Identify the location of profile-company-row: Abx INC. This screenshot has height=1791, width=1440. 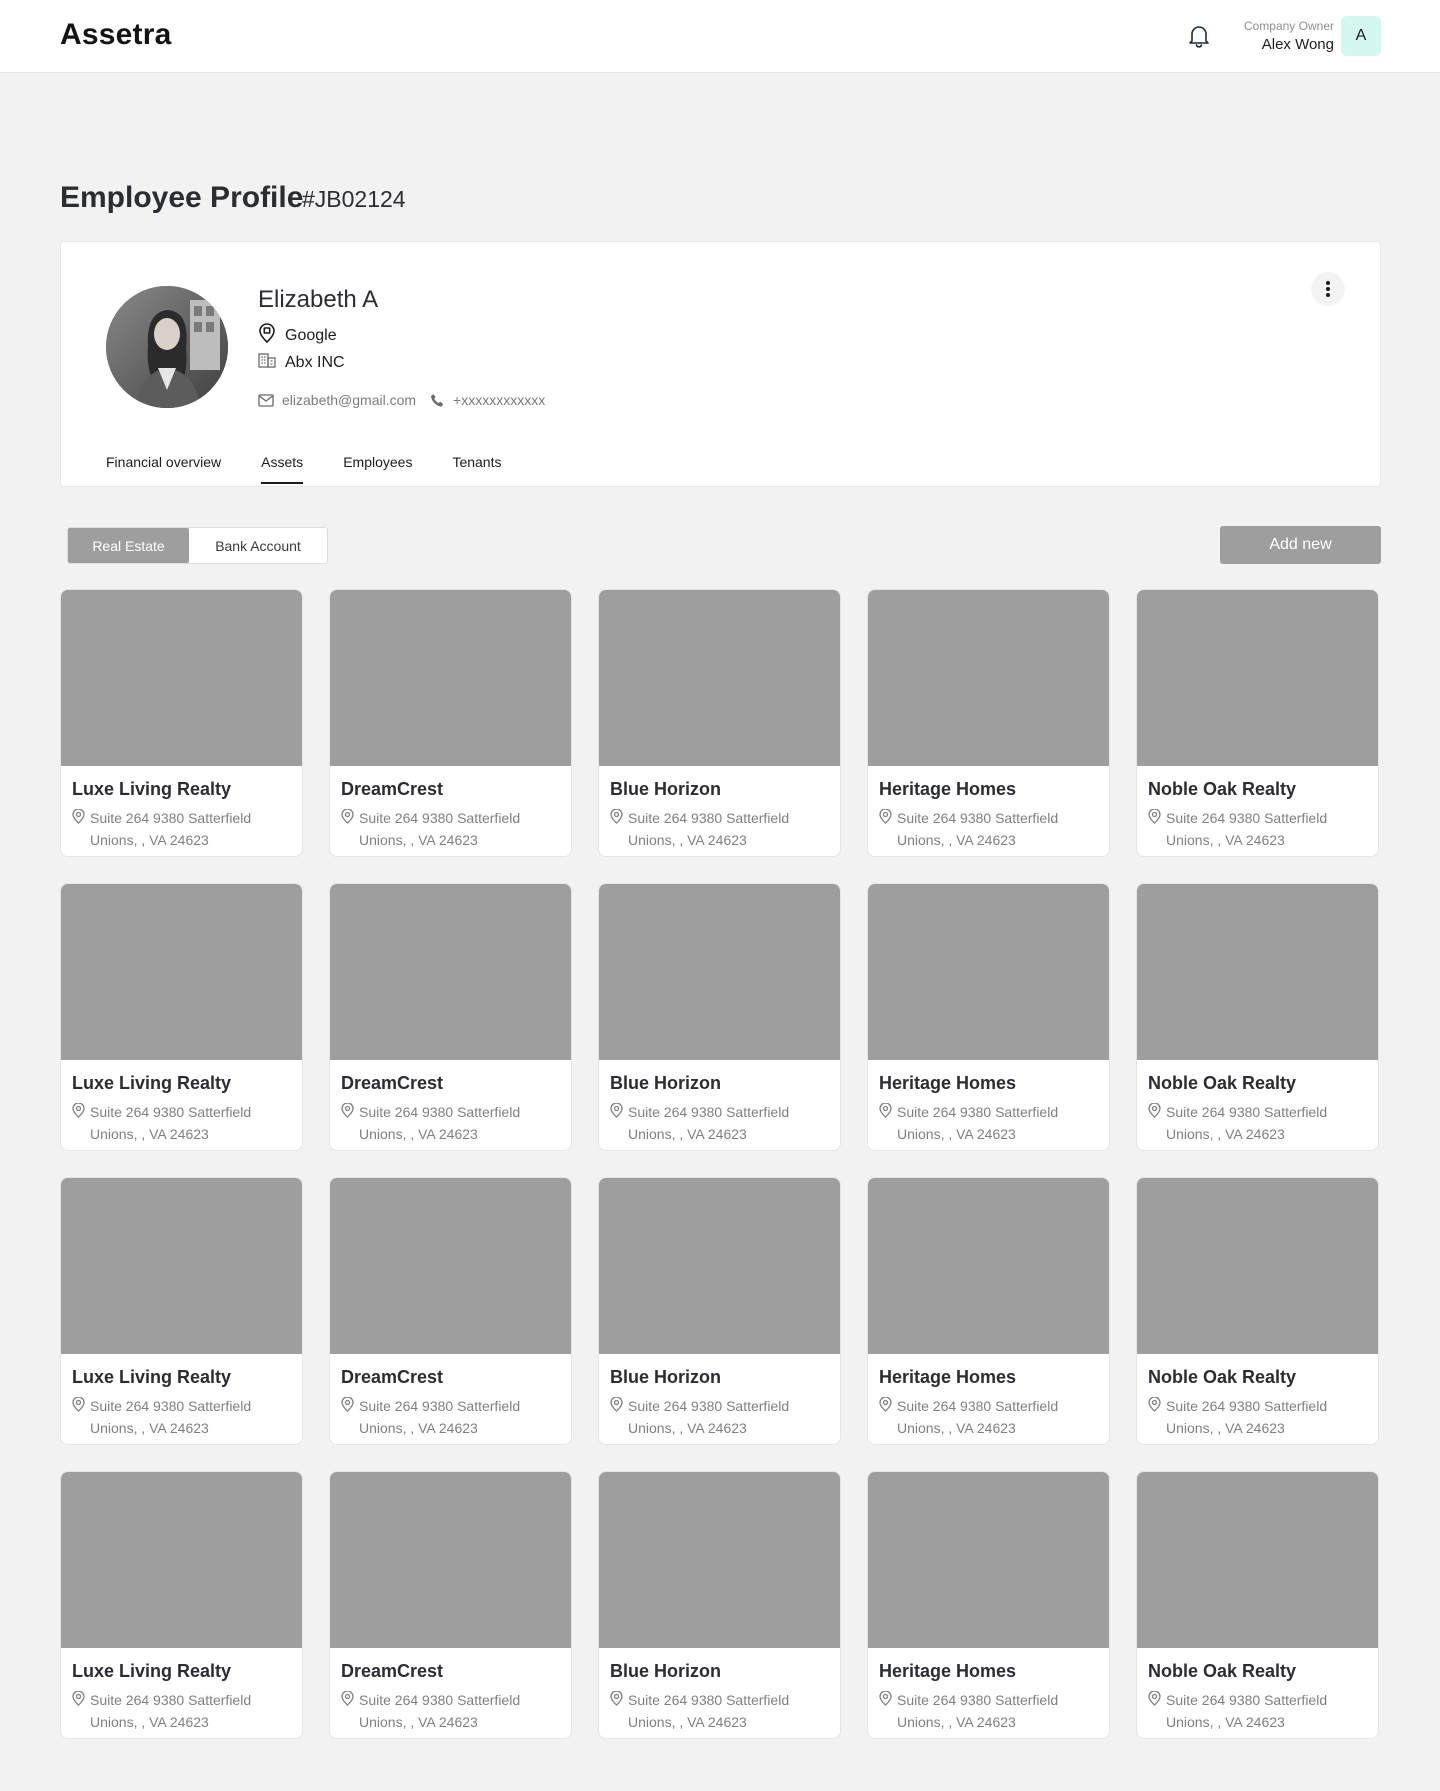
(301, 362).